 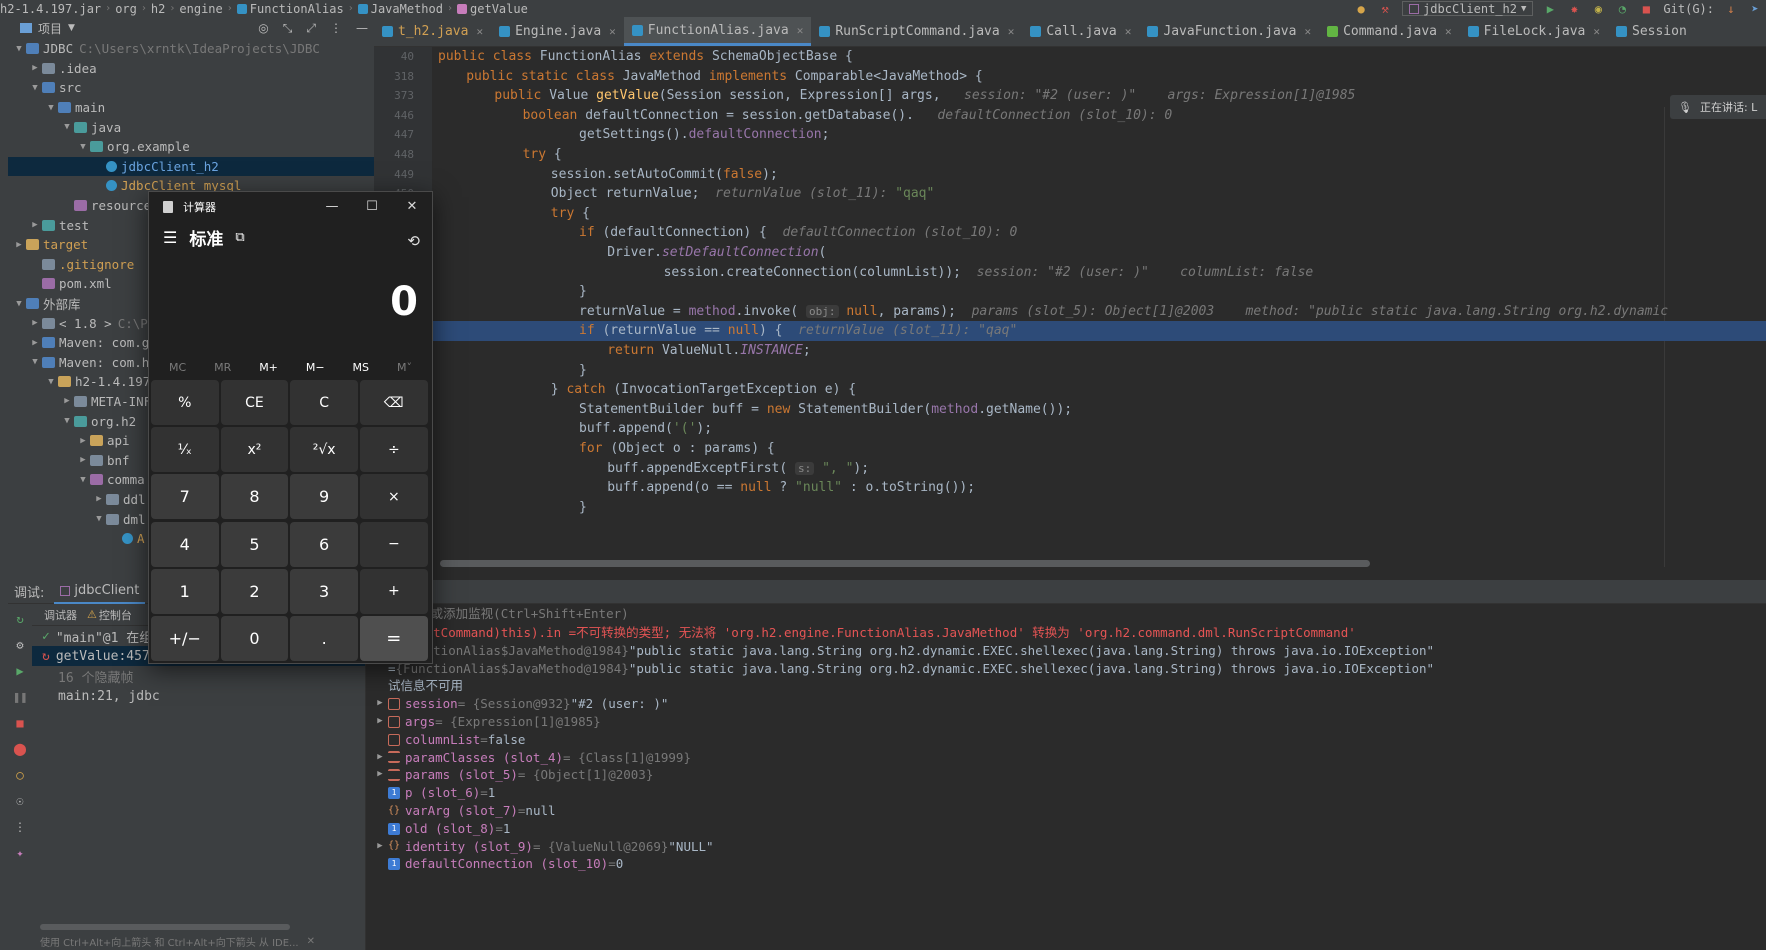 What do you see at coordinates (1070, 135) in the screenshot?
I see `code-line: 447 getSettings().defaultConnection;` at bounding box center [1070, 135].